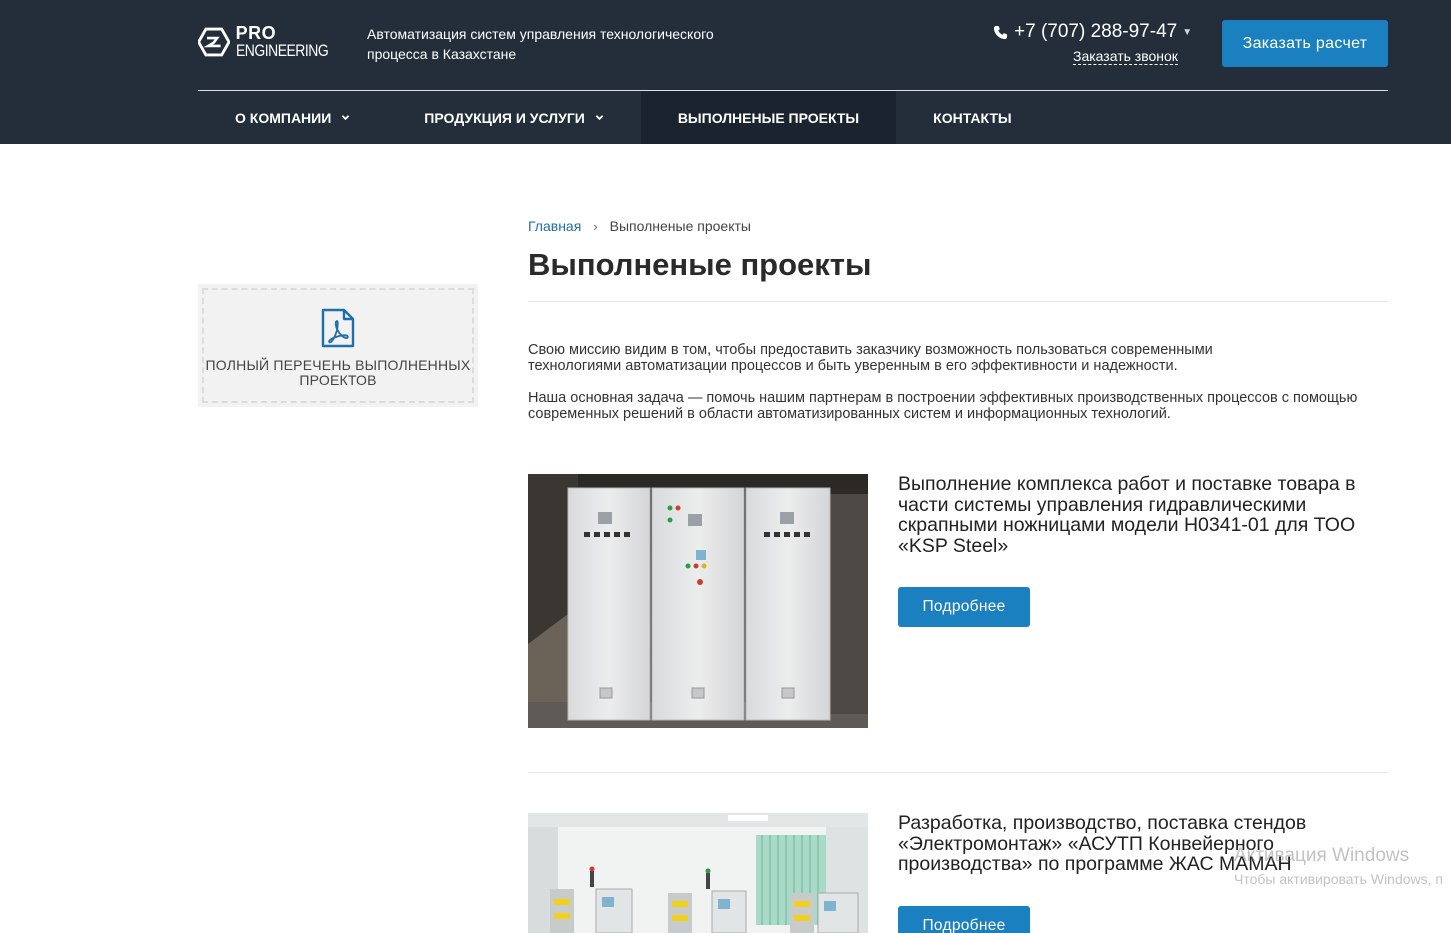 The height and width of the screenshot is (933, 1451). What do you see at coordinates (256, 33) in the screenshot?
I see `logo-line-1: PRO` at bounding box center [256, 33].